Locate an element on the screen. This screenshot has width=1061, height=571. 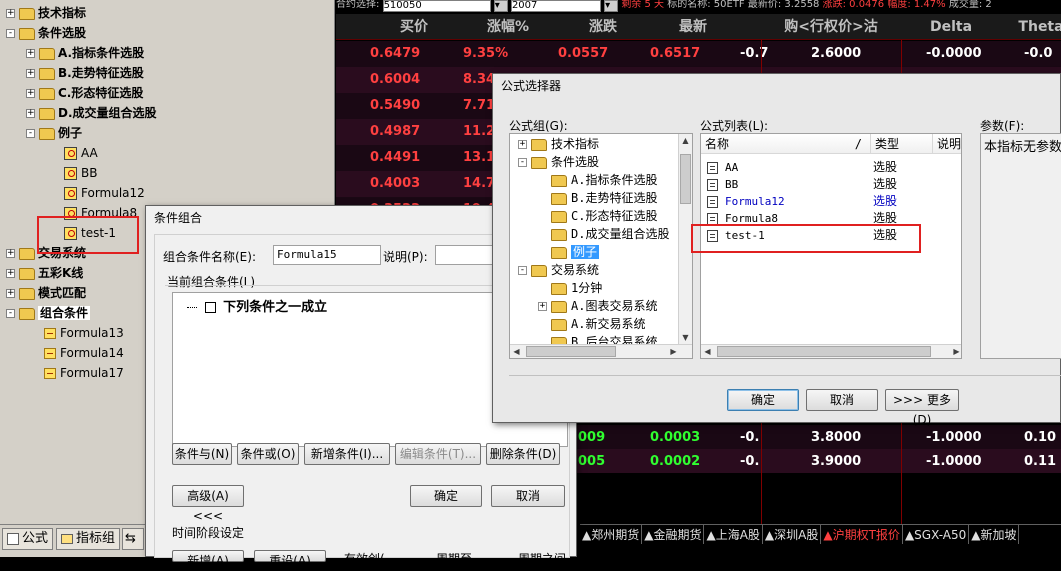
group-scroll-left-icon: ◀ is located at coordinates (516, 351).